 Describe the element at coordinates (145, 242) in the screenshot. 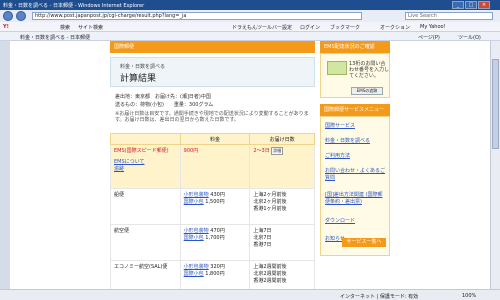

I see `row-service: 航空便` at that location.